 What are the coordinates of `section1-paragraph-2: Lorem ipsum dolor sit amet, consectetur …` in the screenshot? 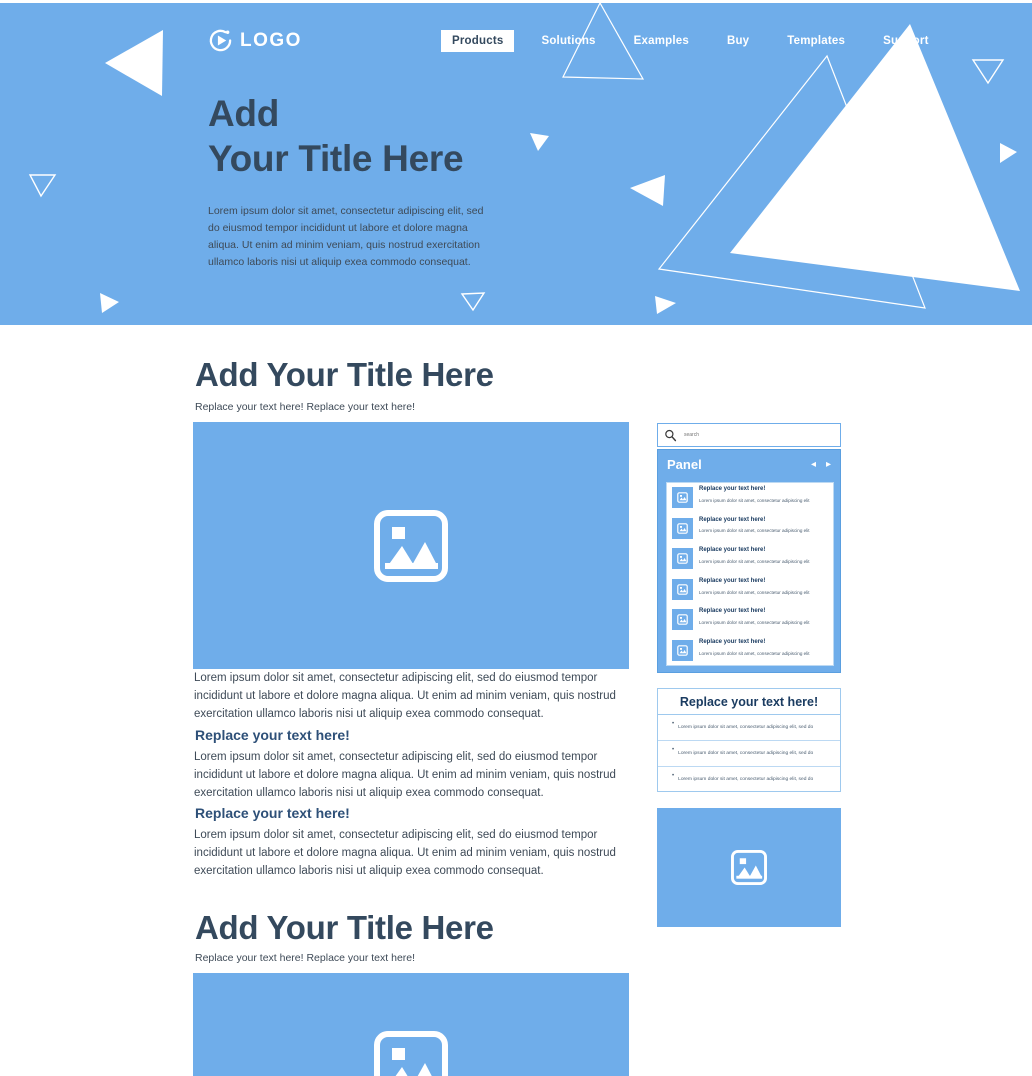 It's located at (405, 775).